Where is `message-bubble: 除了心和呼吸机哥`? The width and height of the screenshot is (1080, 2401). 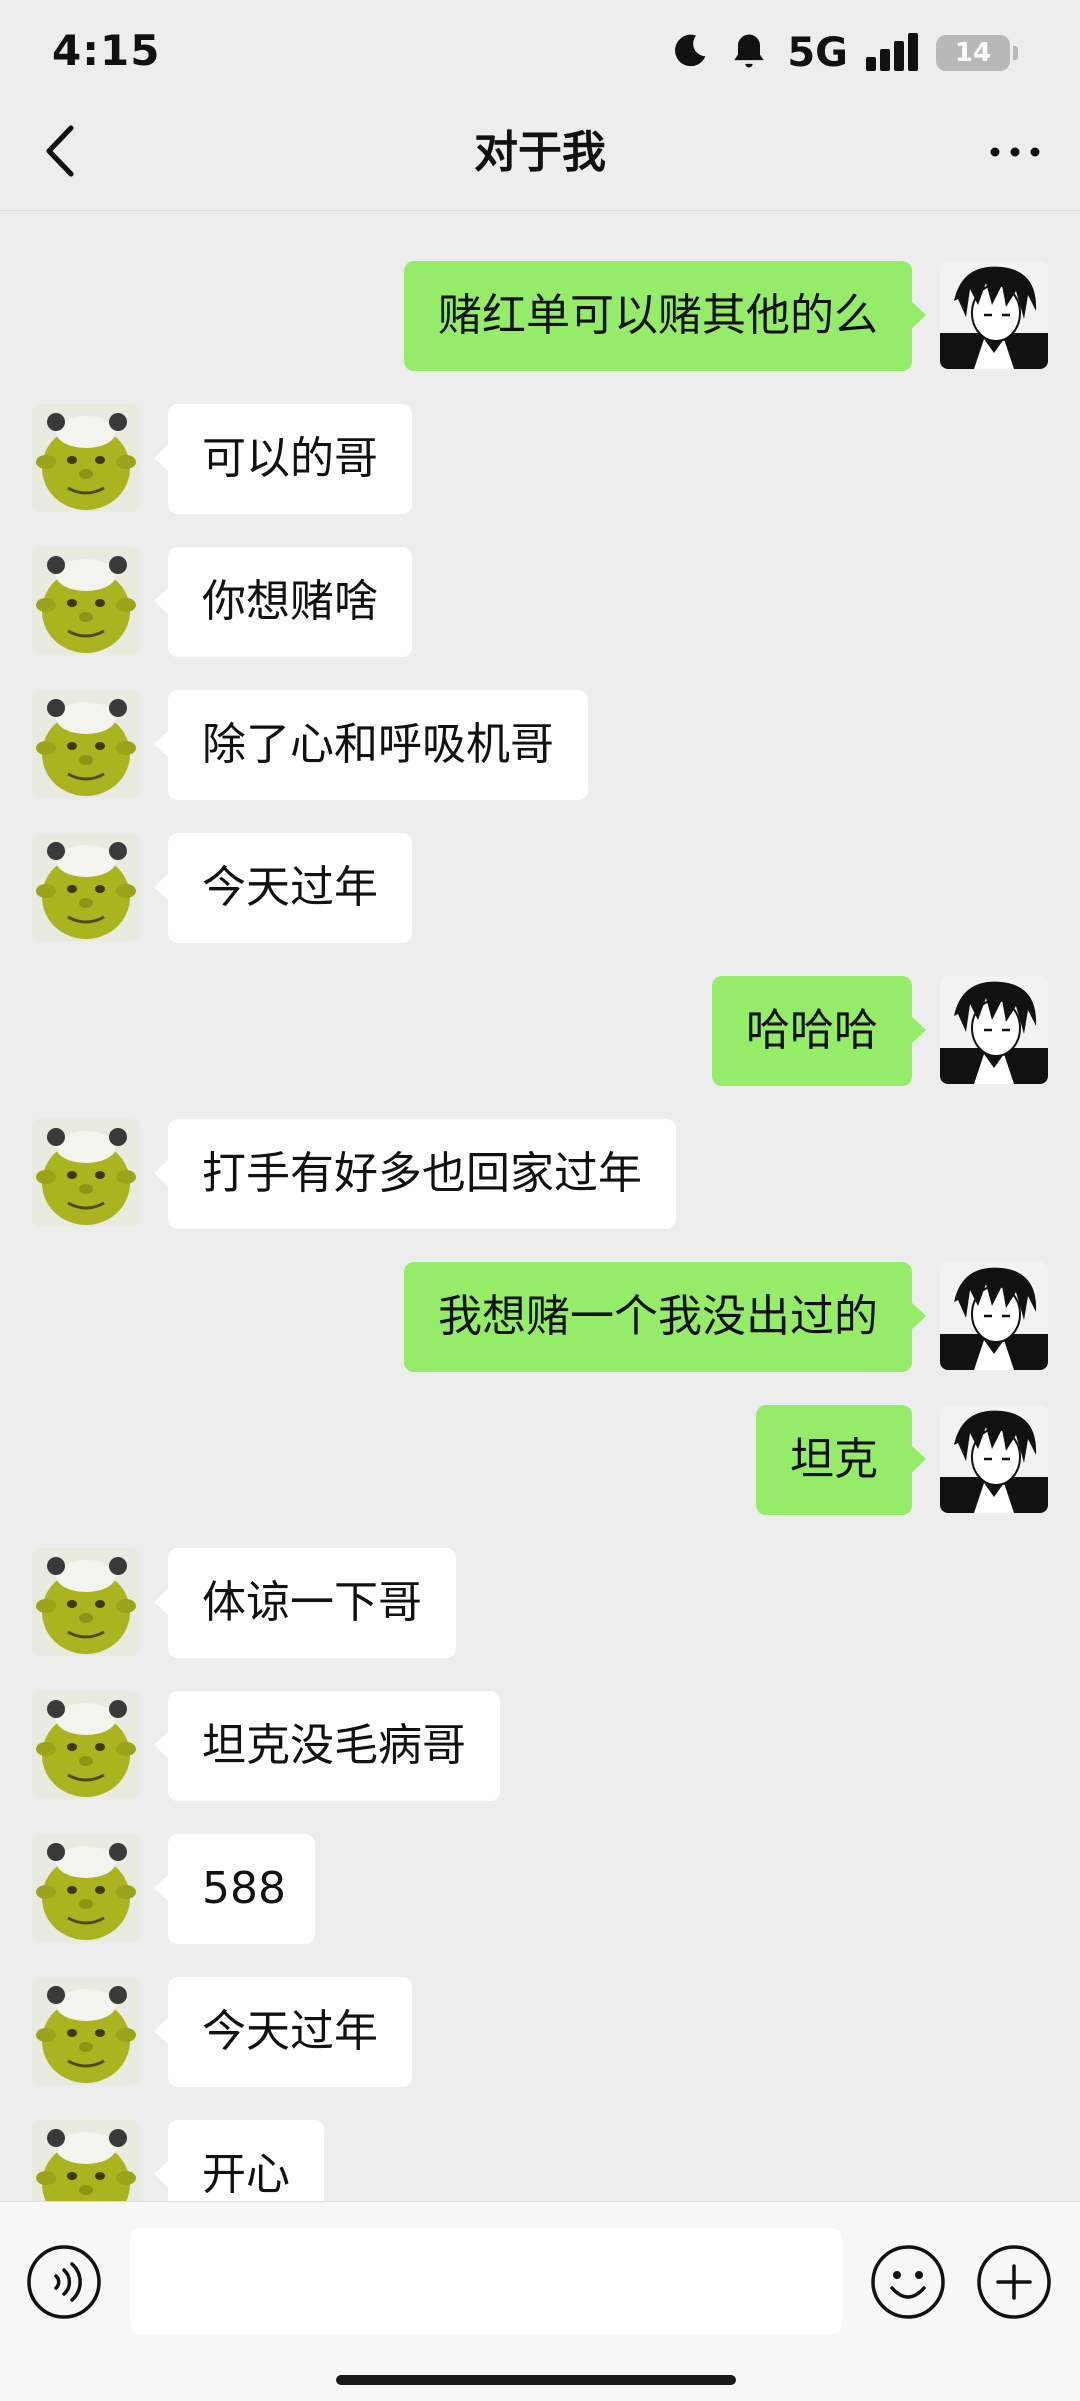
message-bubble: 除了心和呼吸机哥 is located at coordinates (371, 745).